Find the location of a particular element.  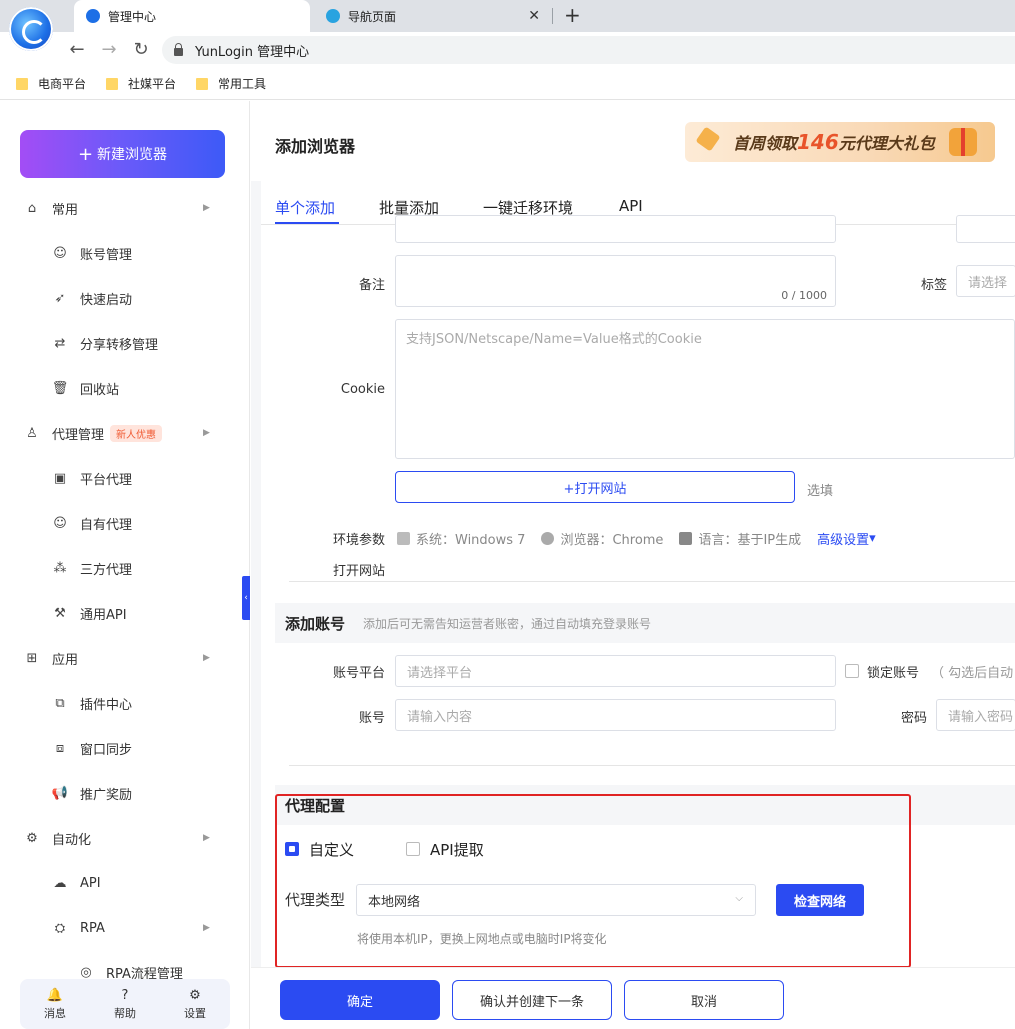

tab-title: 管理中心 is located at coordinates (132, 16).